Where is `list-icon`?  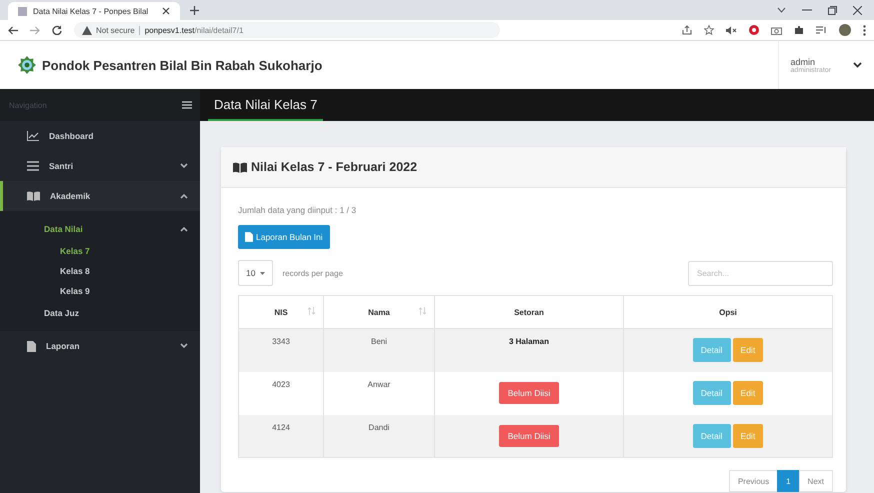 list-icon is located at coordinates (33, 166).